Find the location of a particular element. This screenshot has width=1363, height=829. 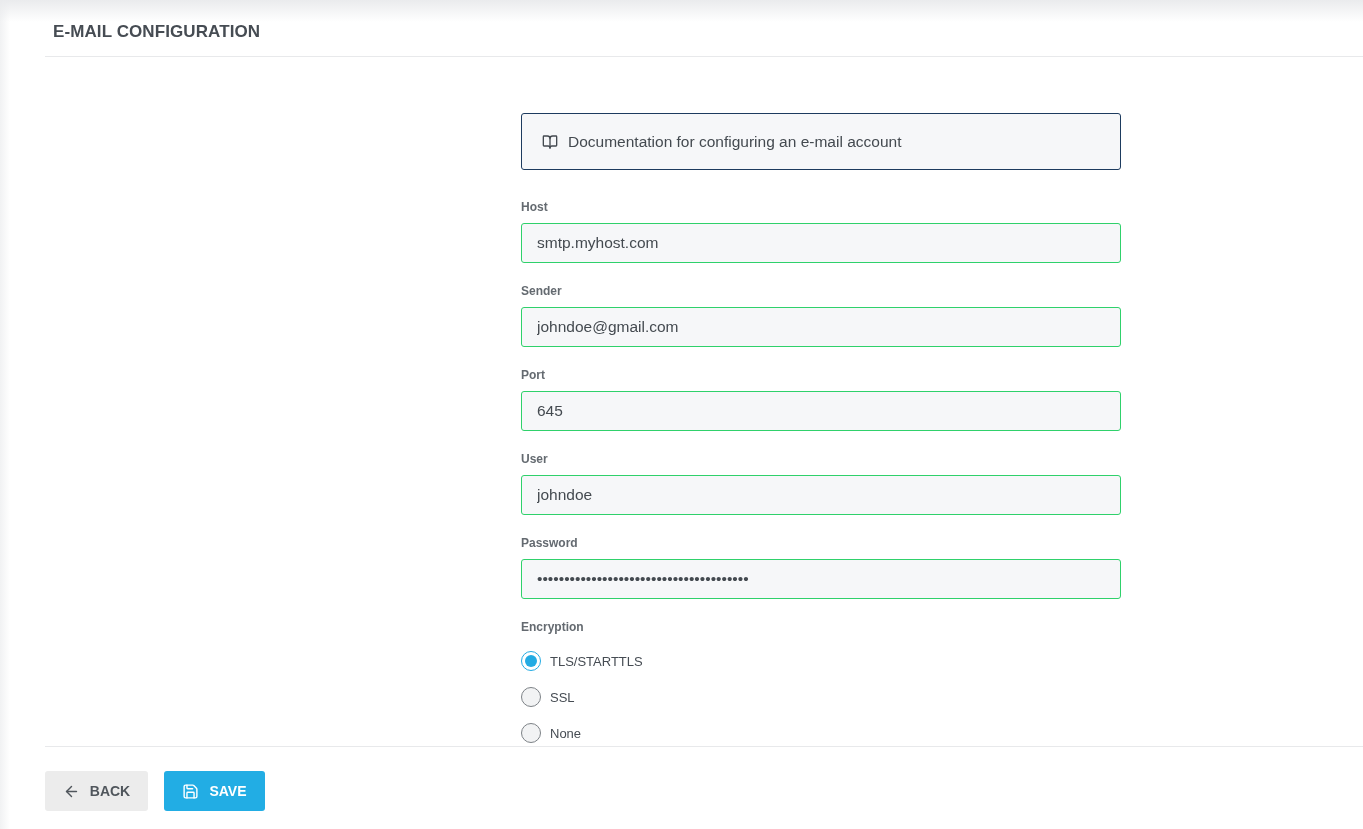

documentation-link: Documentation for configuring an e-mail account is located at coordinates (821, 141).